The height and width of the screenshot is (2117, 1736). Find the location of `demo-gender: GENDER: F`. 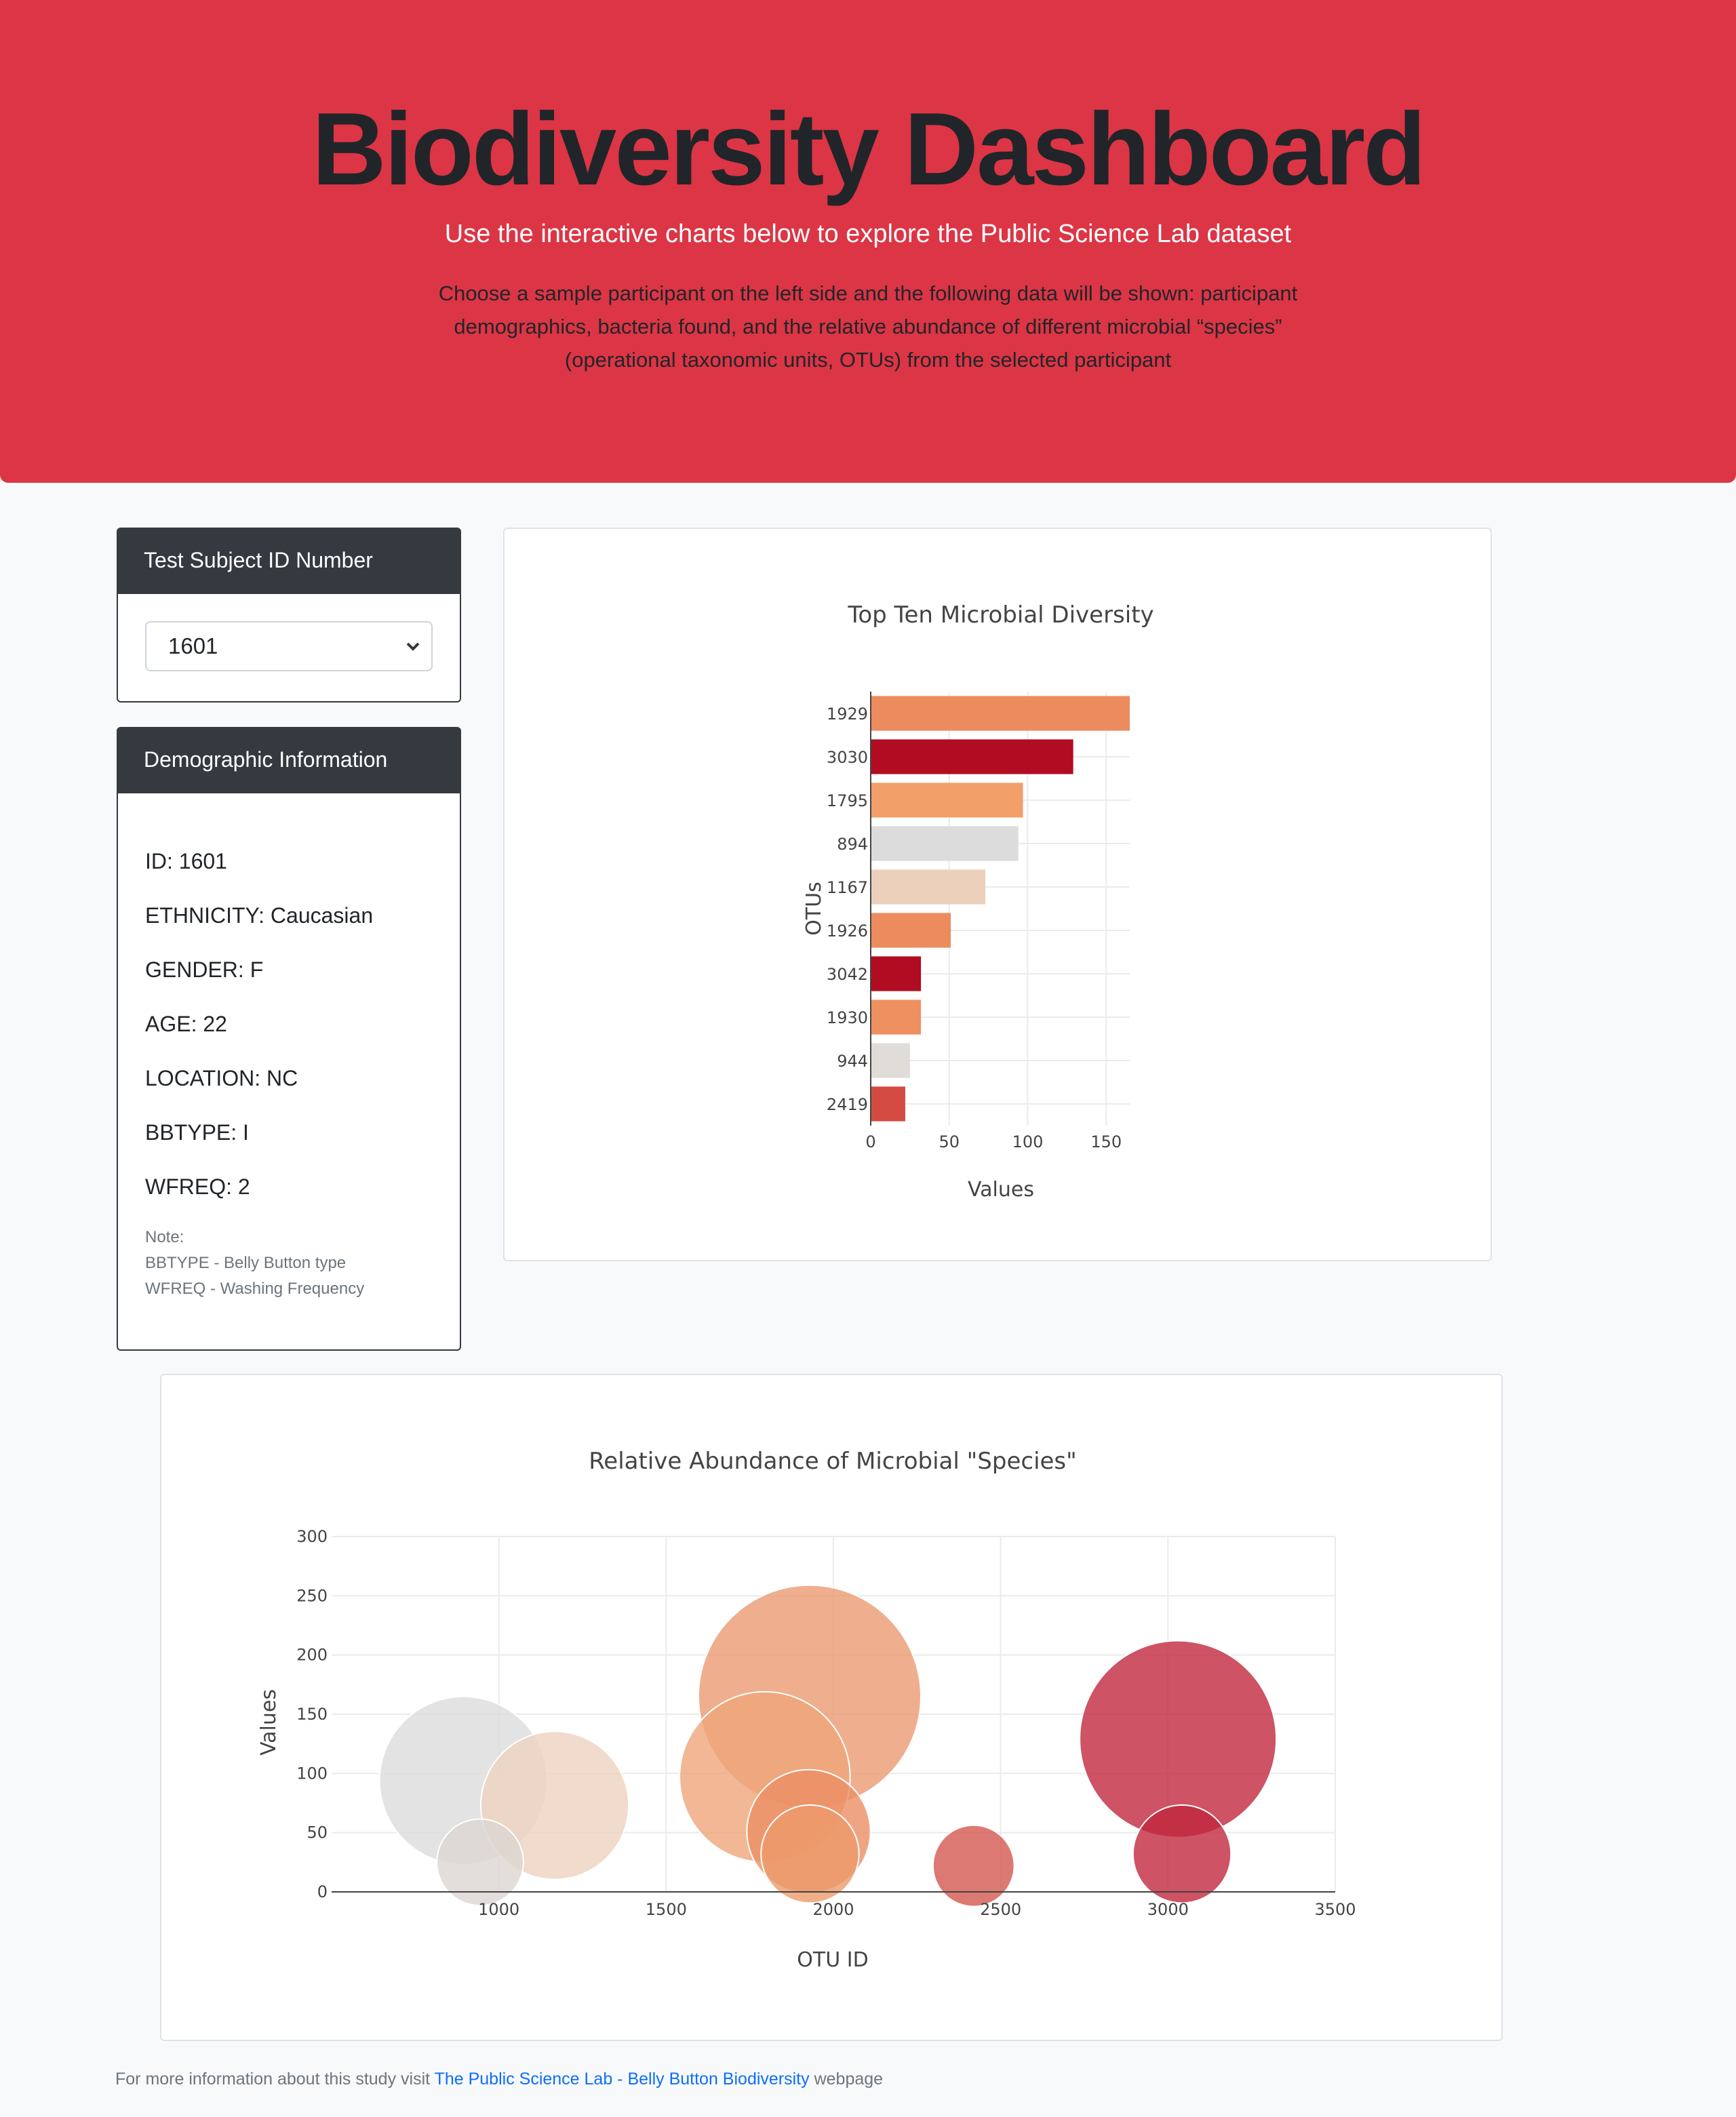

demo-gender: GENDER: F is located at coordinates (204, 969).